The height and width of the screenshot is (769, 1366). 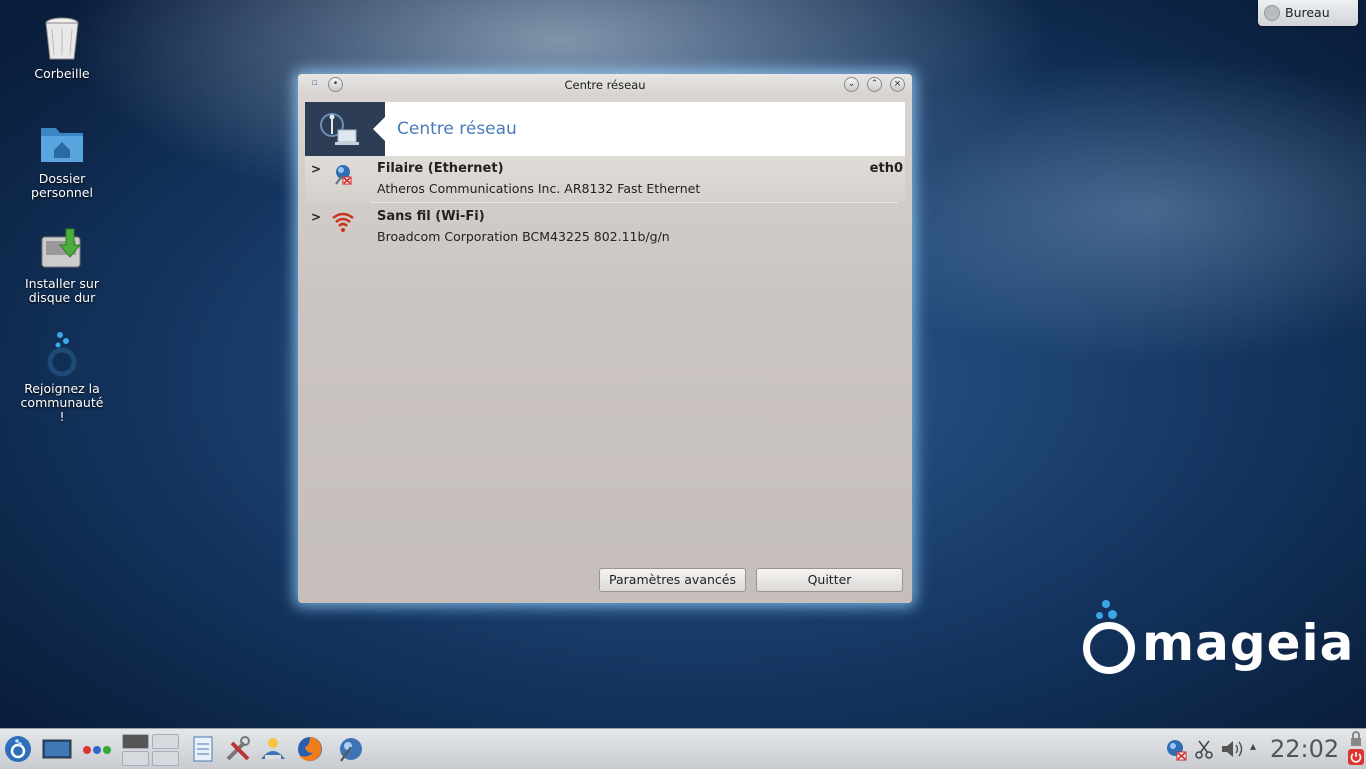 I want to click on application-launcher-icon, so click(x=18, y=749).